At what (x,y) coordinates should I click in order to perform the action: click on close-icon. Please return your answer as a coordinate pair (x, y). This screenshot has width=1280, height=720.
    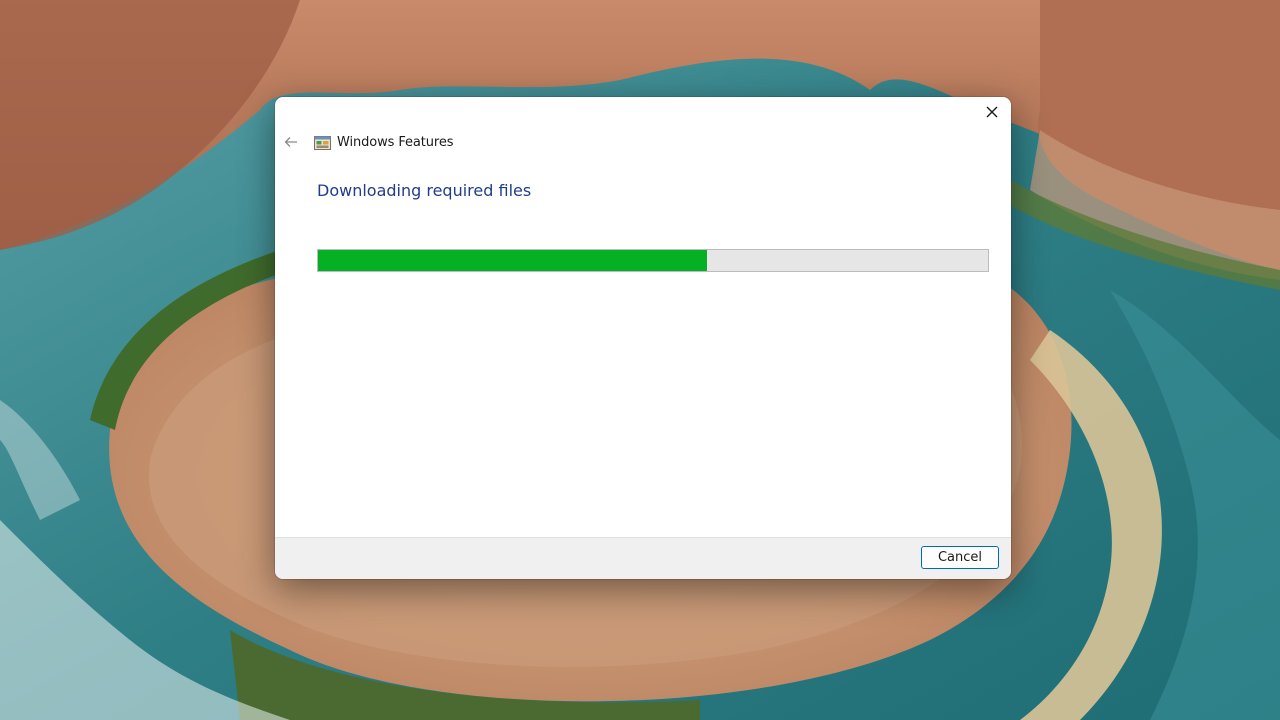
    Looking at the image, I should click on (992, 112).